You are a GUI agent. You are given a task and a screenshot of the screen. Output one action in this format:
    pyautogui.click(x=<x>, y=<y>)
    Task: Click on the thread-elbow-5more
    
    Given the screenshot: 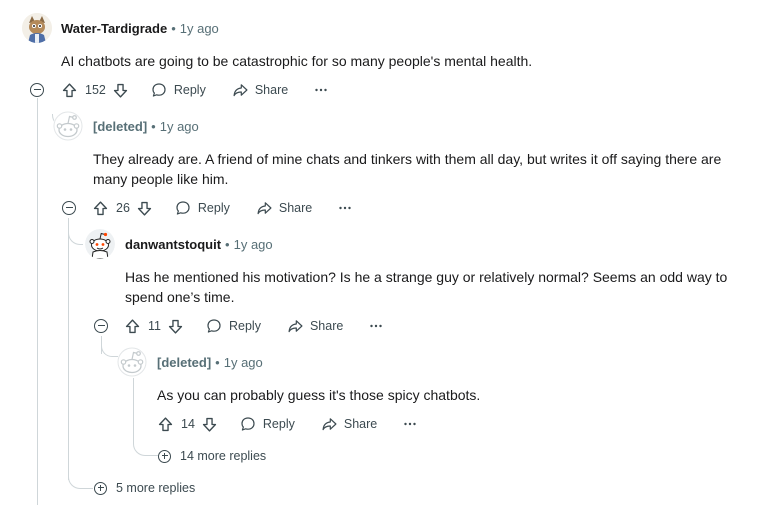 What is the action you would take?
    pyautogui.click(x=80, y=479)
    